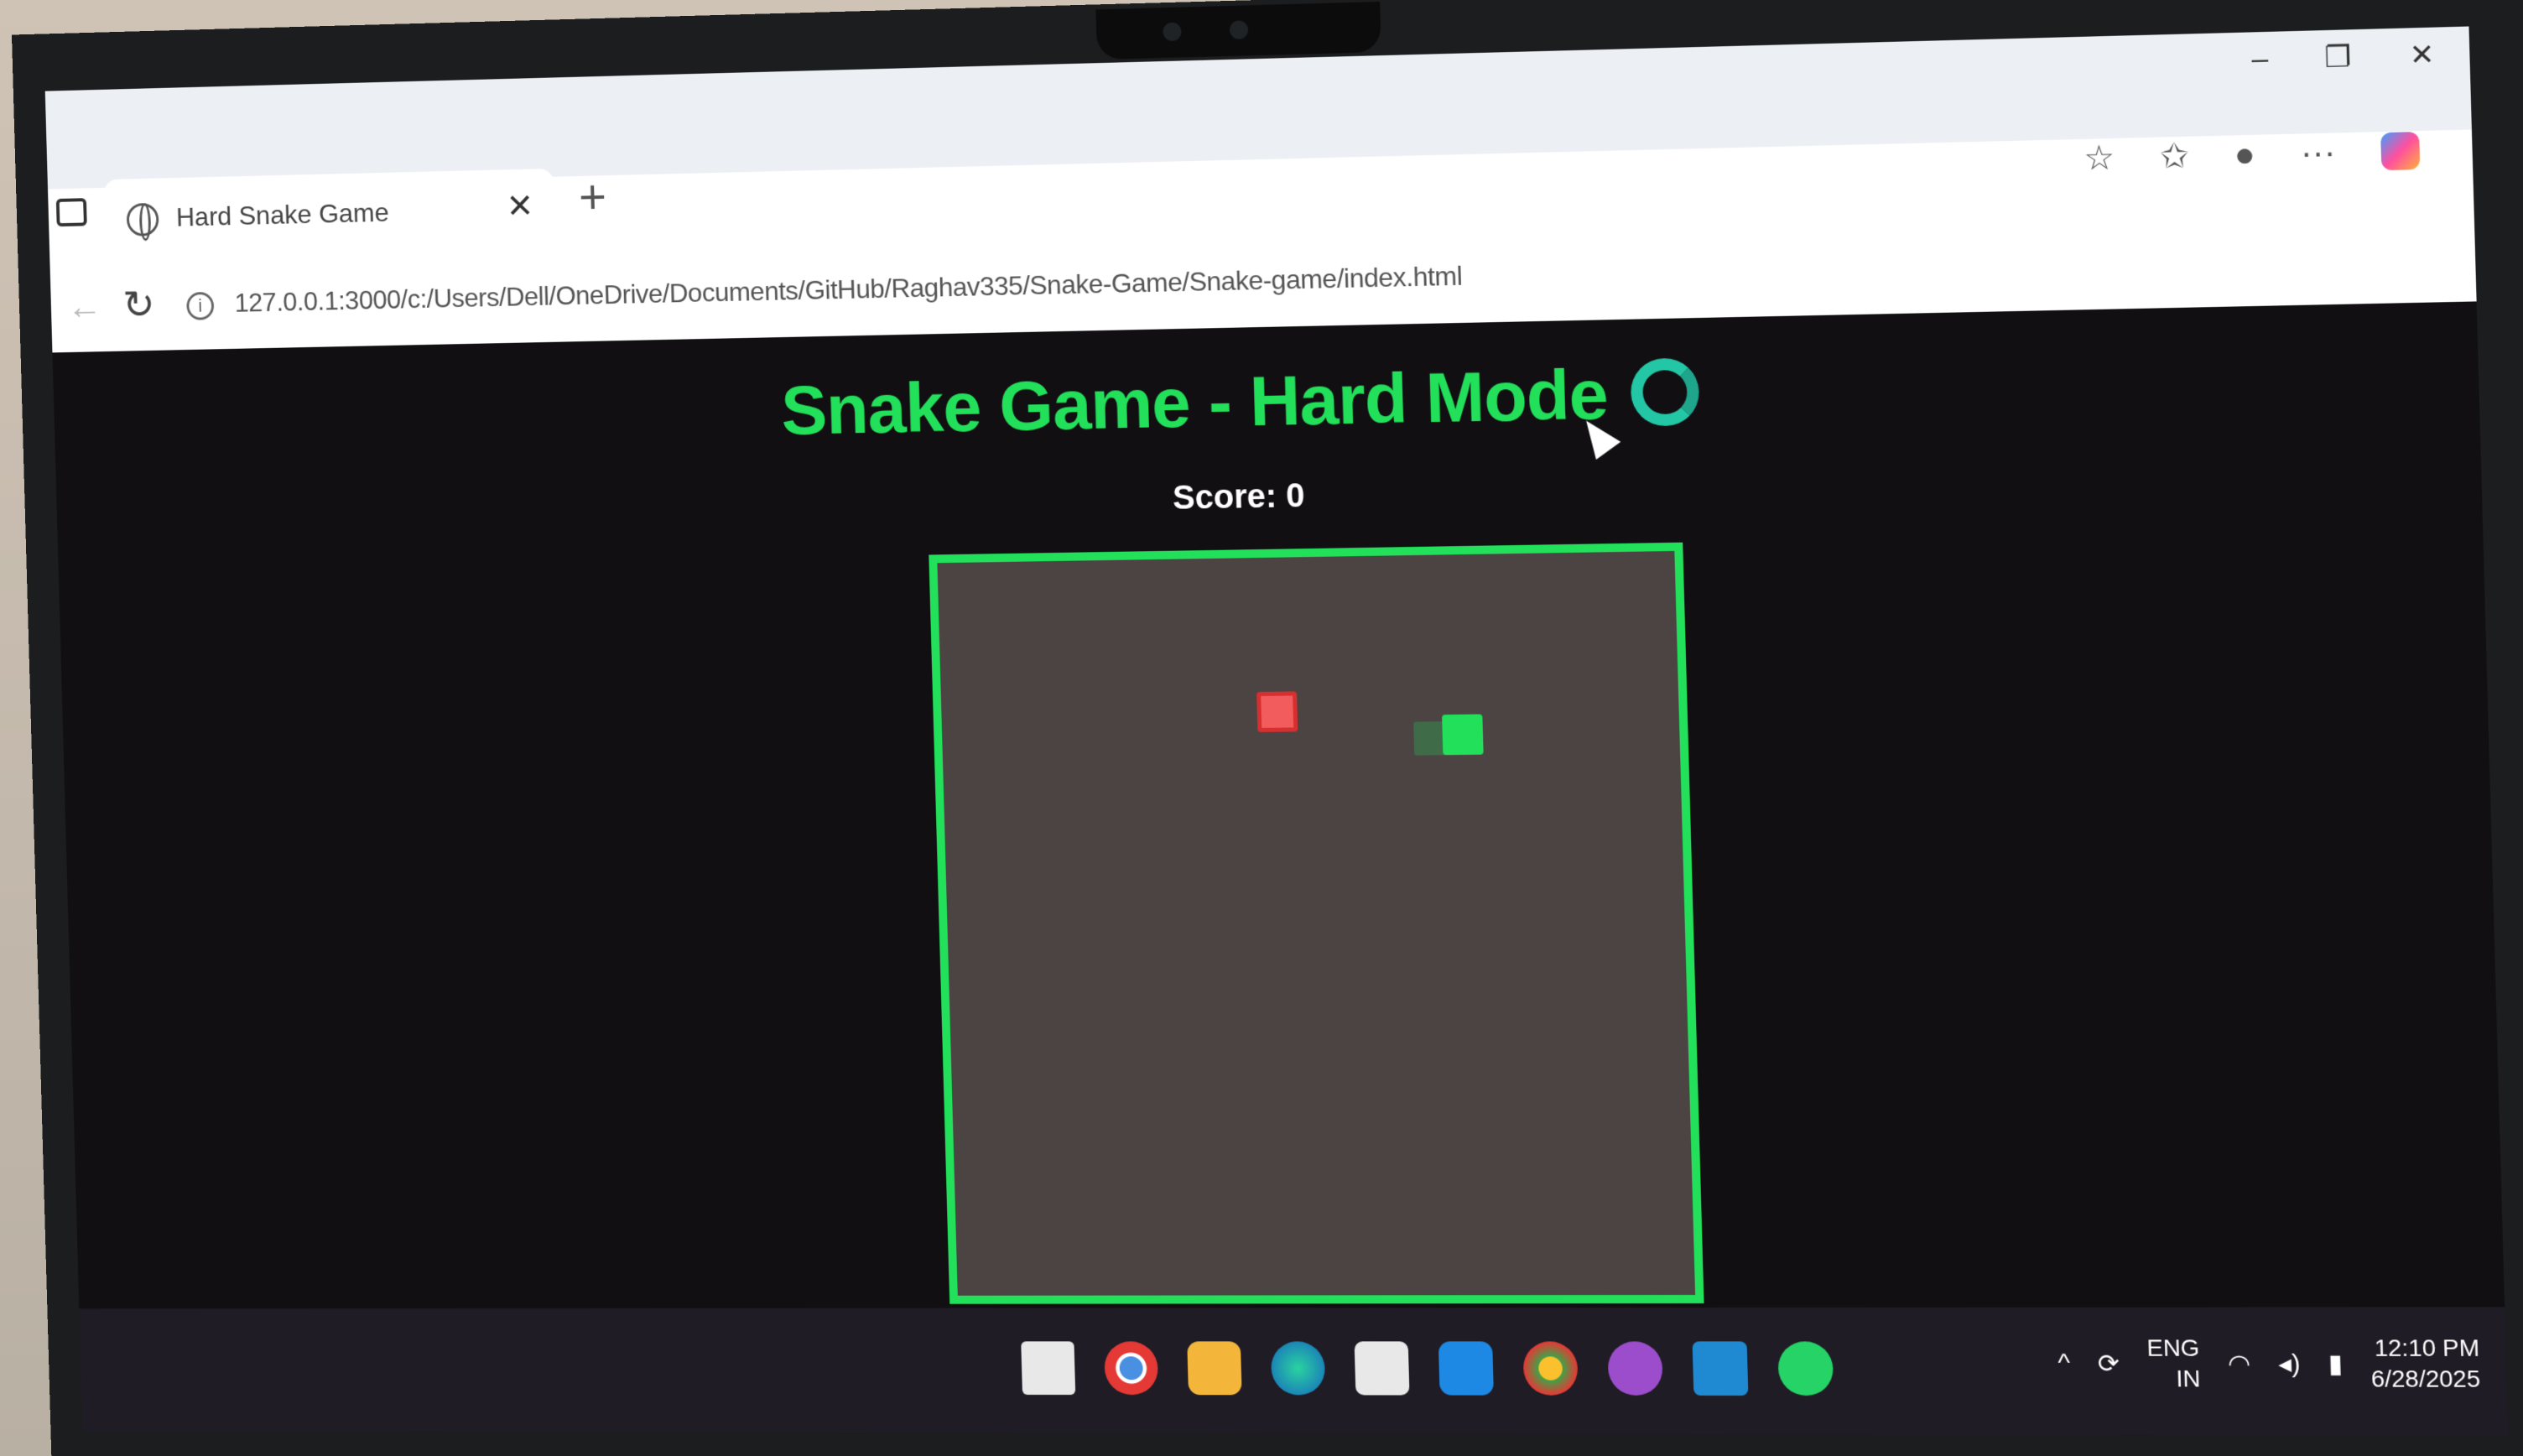 Image resolution: width=2523 pixels, height=1456 pixels. What do you see at coordinates (2427, 1348) in the screenshot?
I see `clock-time: 12:10 PM` at bounding box center [2427, 1348].